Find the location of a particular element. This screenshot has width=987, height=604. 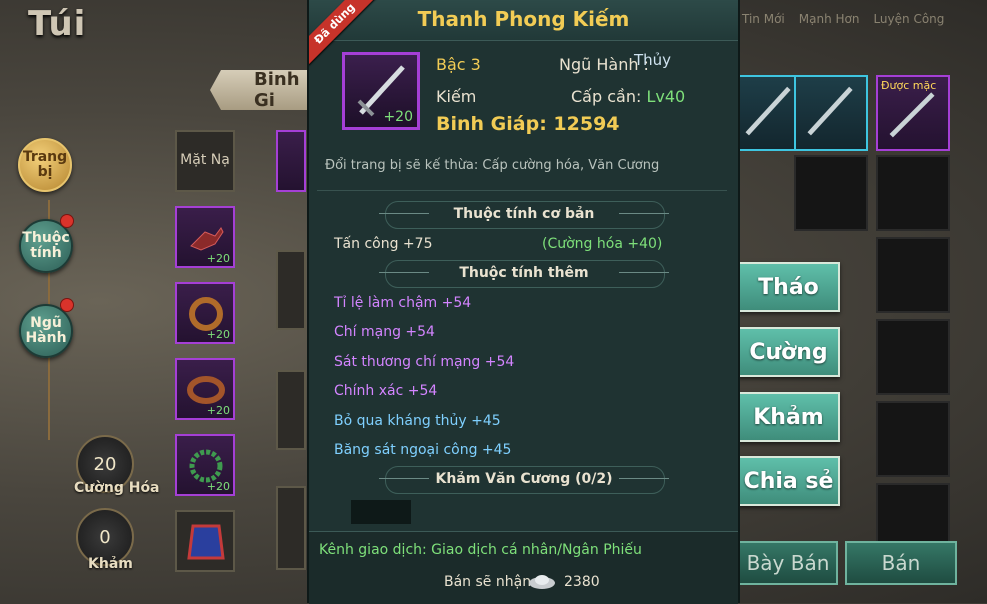

element-value: Thủy is located at coordinates (653, 60).